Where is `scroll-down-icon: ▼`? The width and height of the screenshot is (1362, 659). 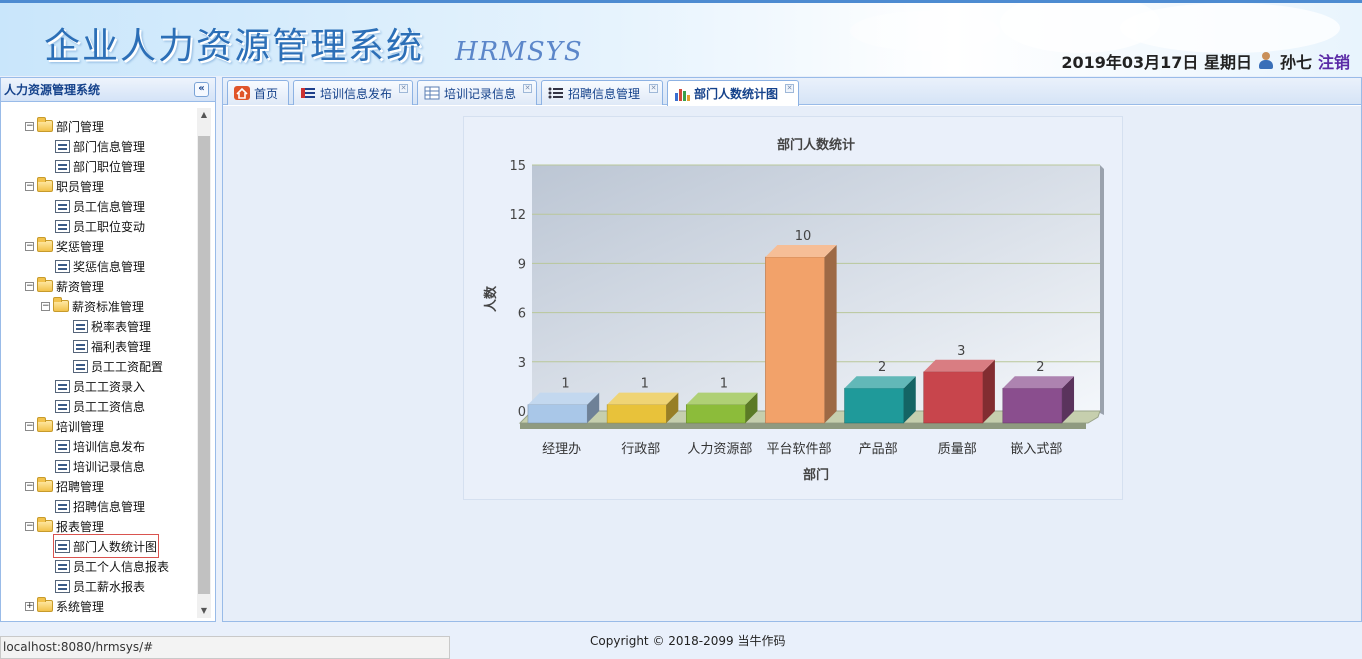 scroll-down-icon: ▼ is located at coordinates (204, 611).